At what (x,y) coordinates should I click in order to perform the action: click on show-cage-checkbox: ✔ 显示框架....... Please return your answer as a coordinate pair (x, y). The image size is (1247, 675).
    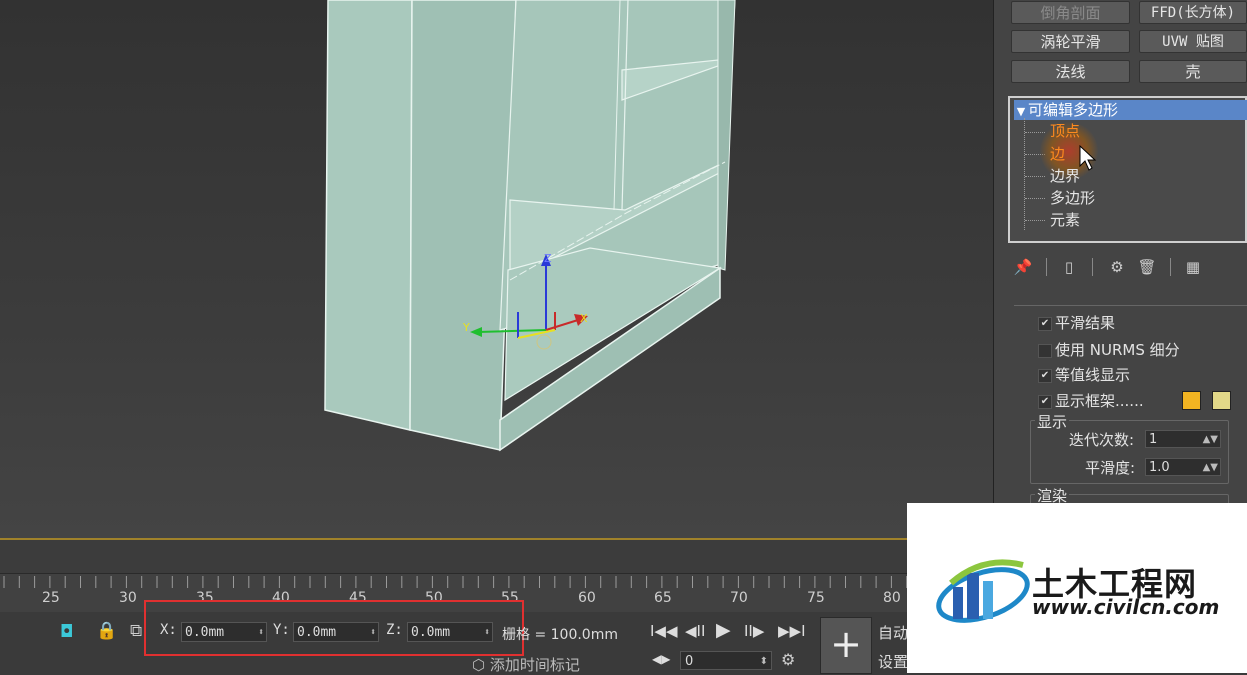
    Looking at the image, I should click on (1091, 400).